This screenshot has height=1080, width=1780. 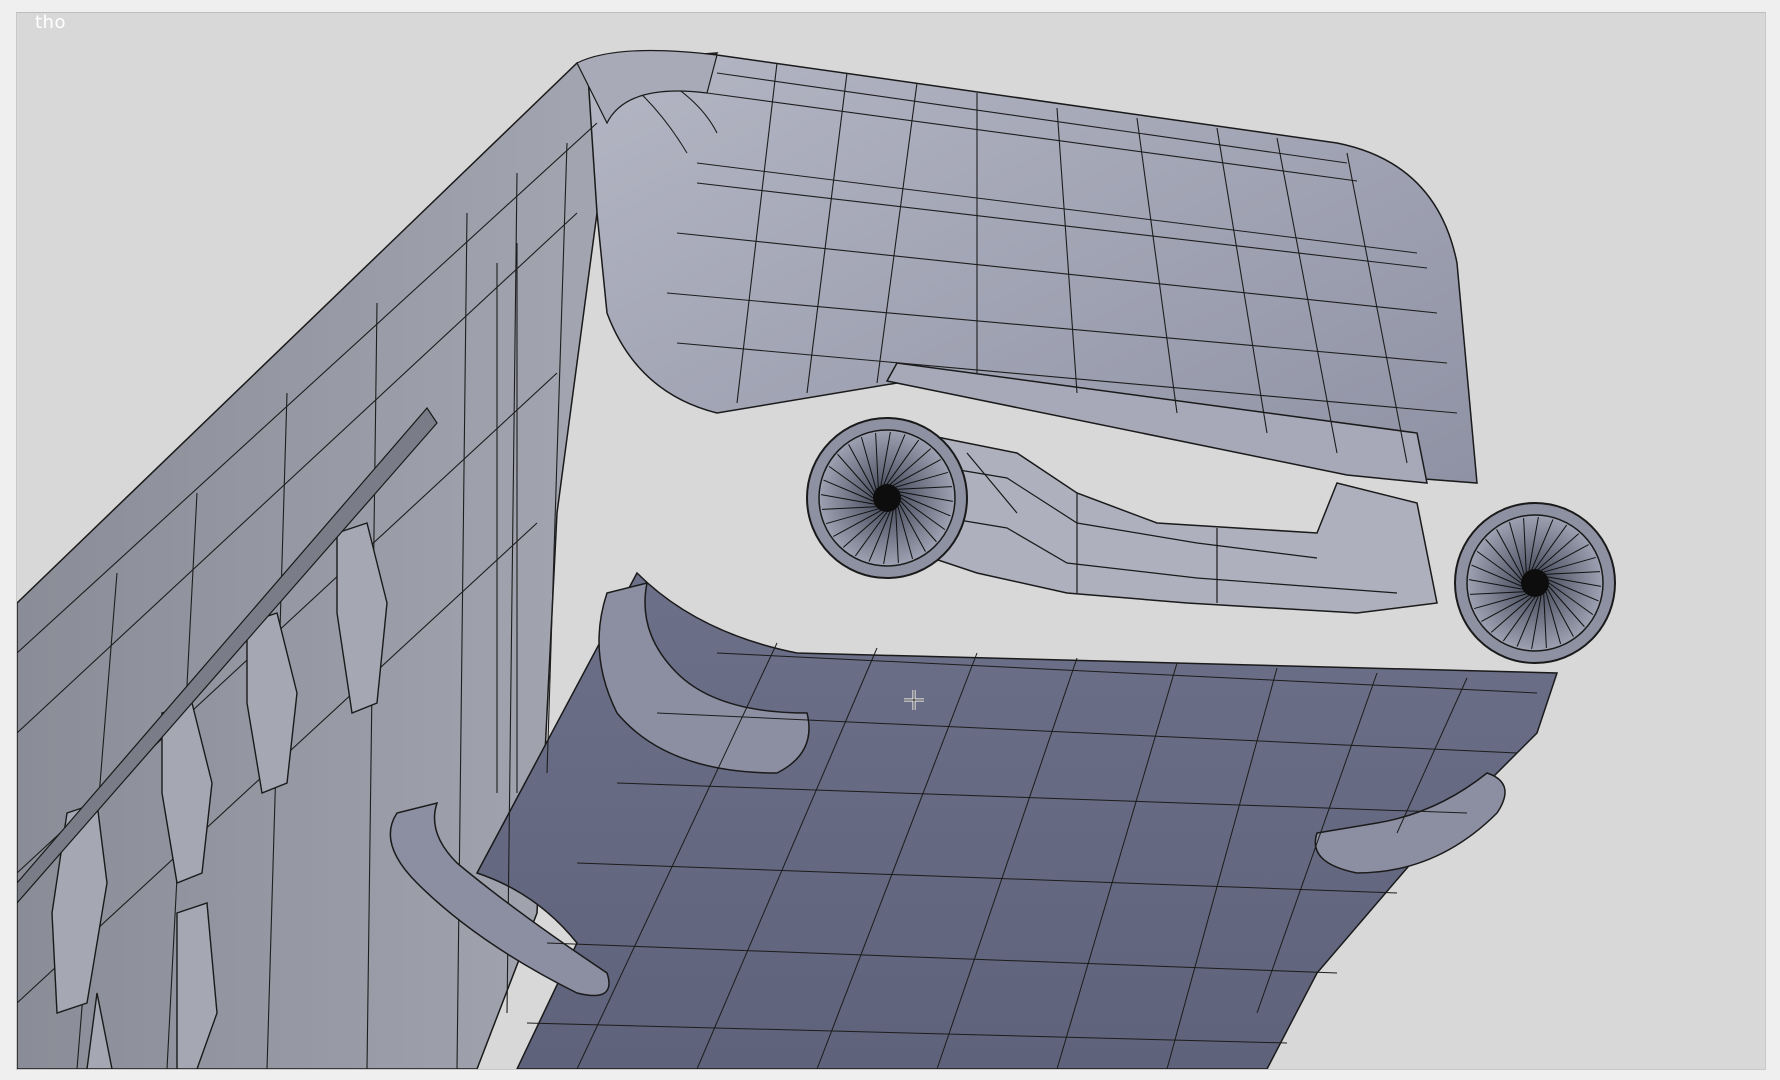 I want to click on fan-left-icon, so click(x=887, y=498).